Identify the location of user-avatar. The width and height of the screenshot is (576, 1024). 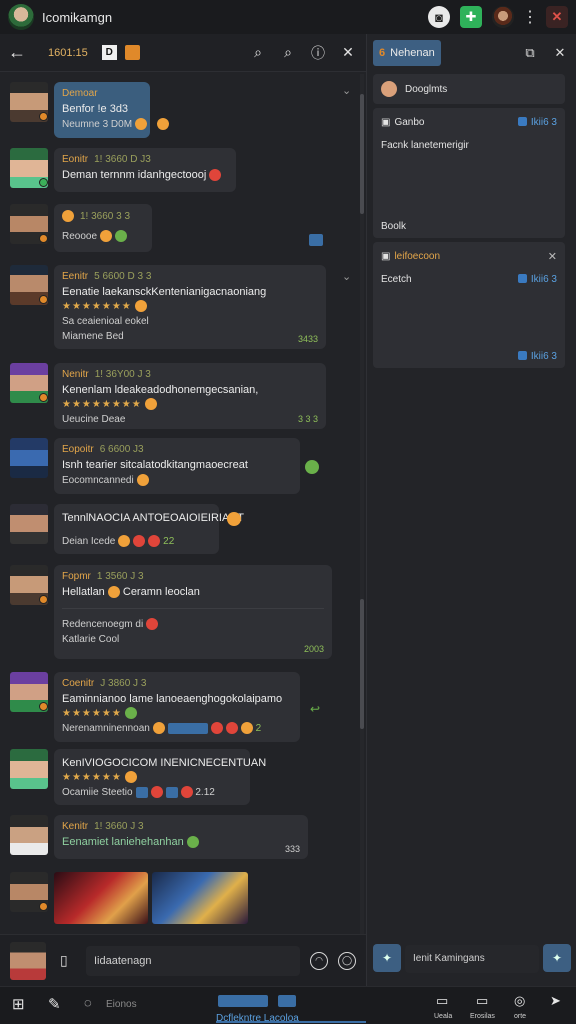
(503, 17).